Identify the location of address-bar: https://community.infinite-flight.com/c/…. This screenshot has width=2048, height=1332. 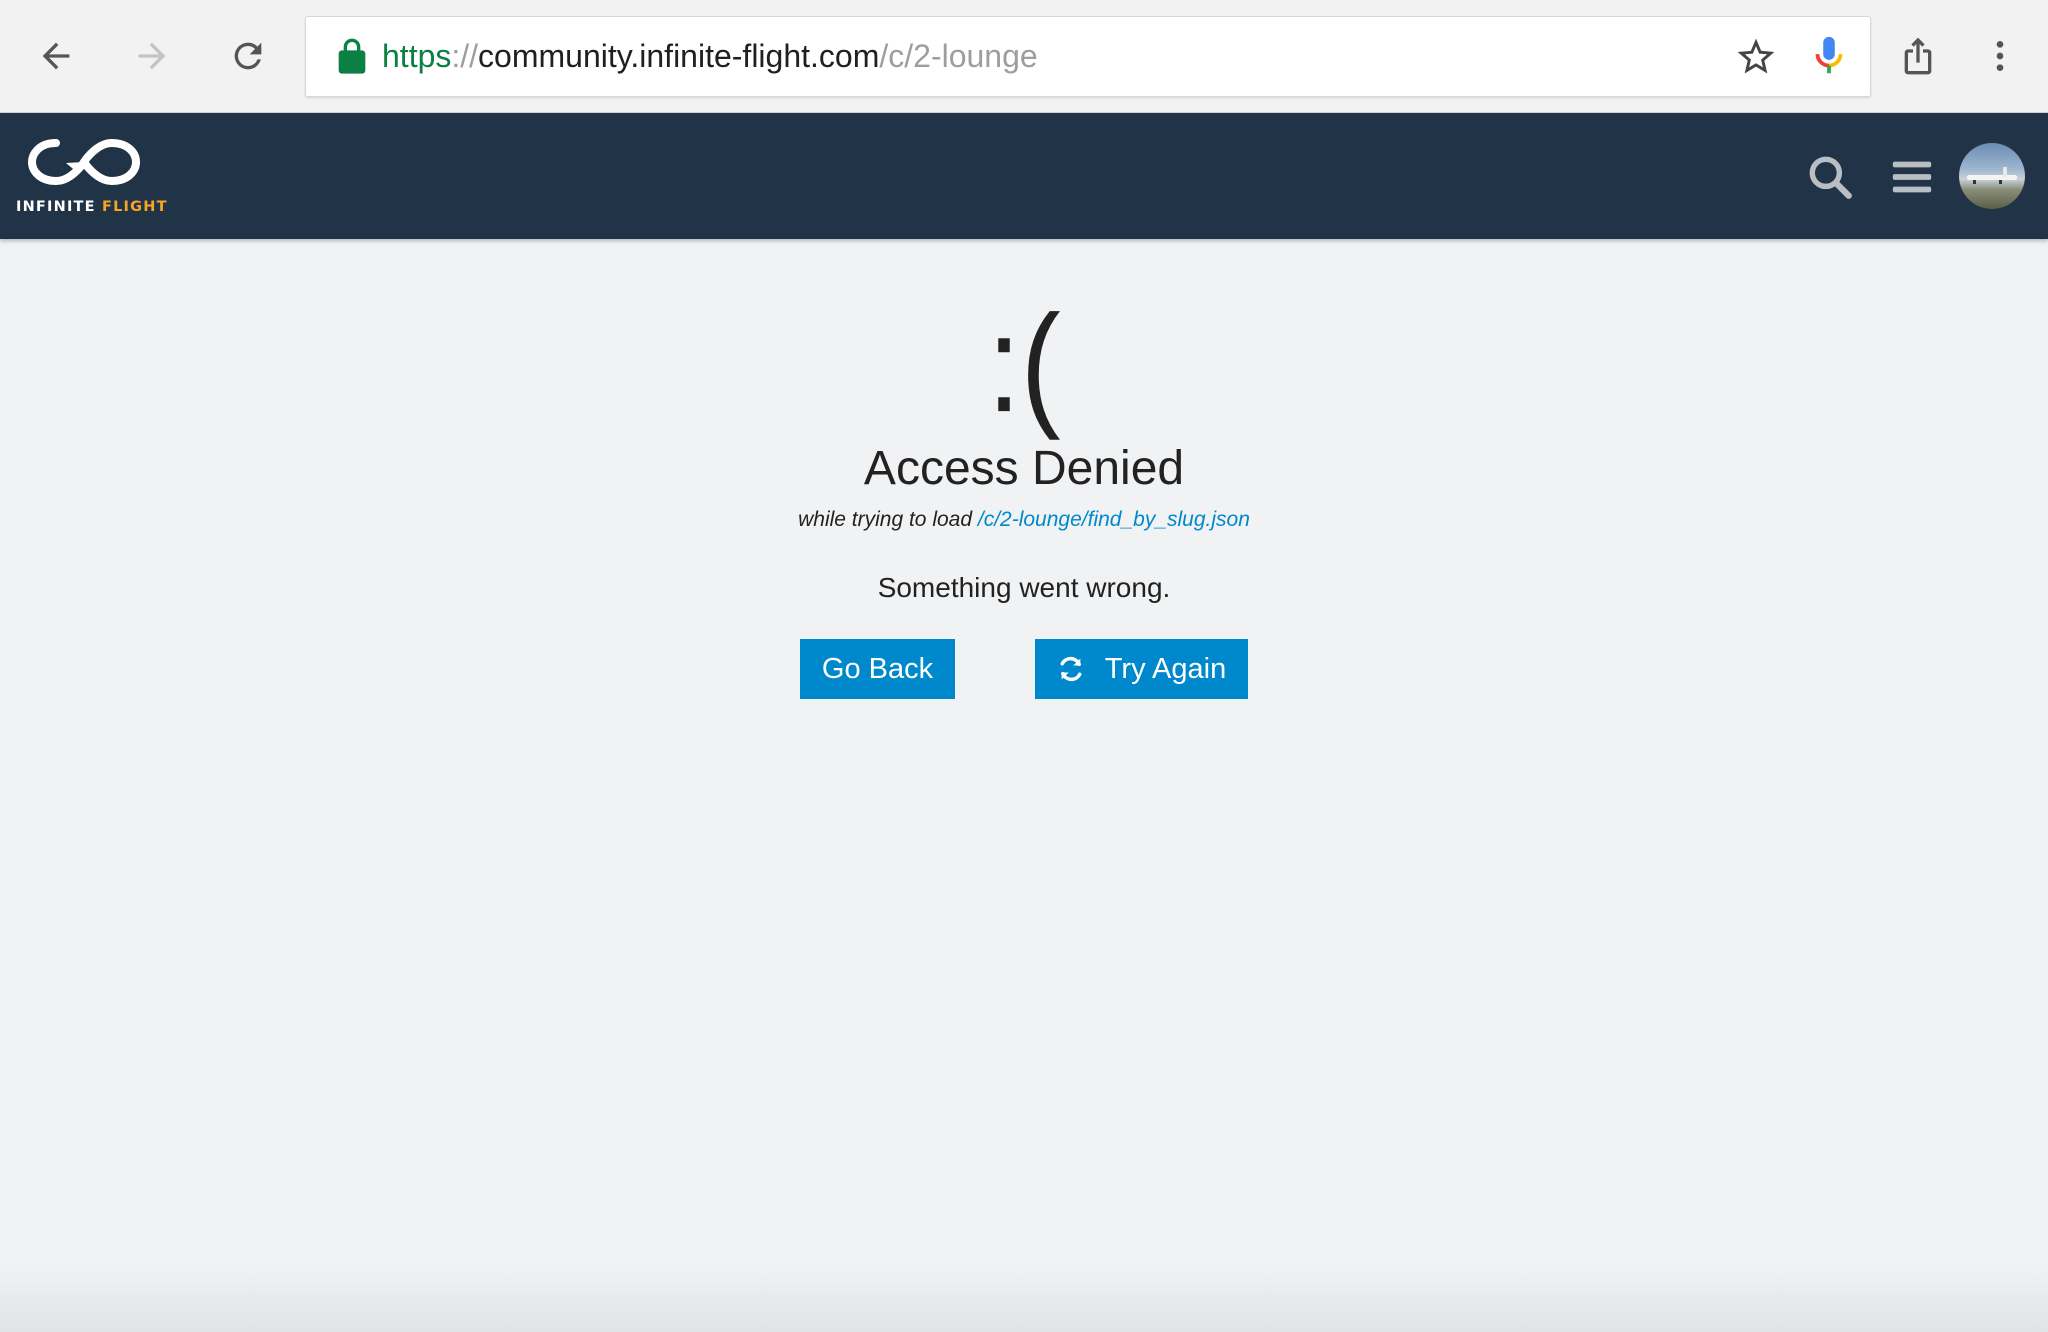
(1088, 56).